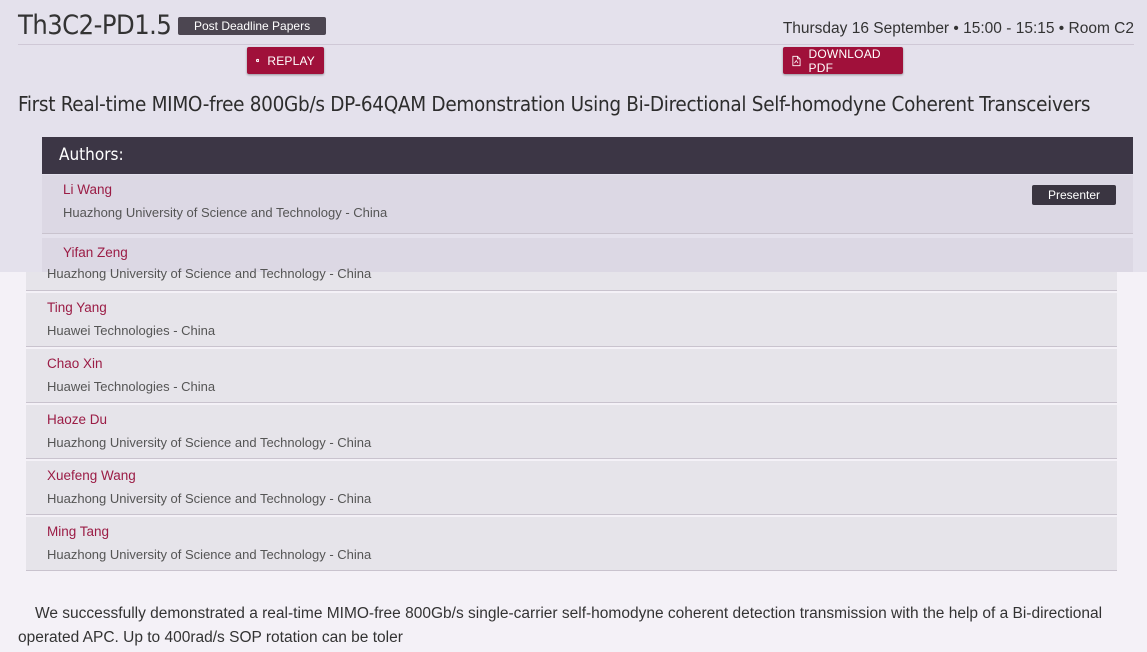  I want to click on author-item: Chao Xin Huawei Technologies - China, so click(571, 376).